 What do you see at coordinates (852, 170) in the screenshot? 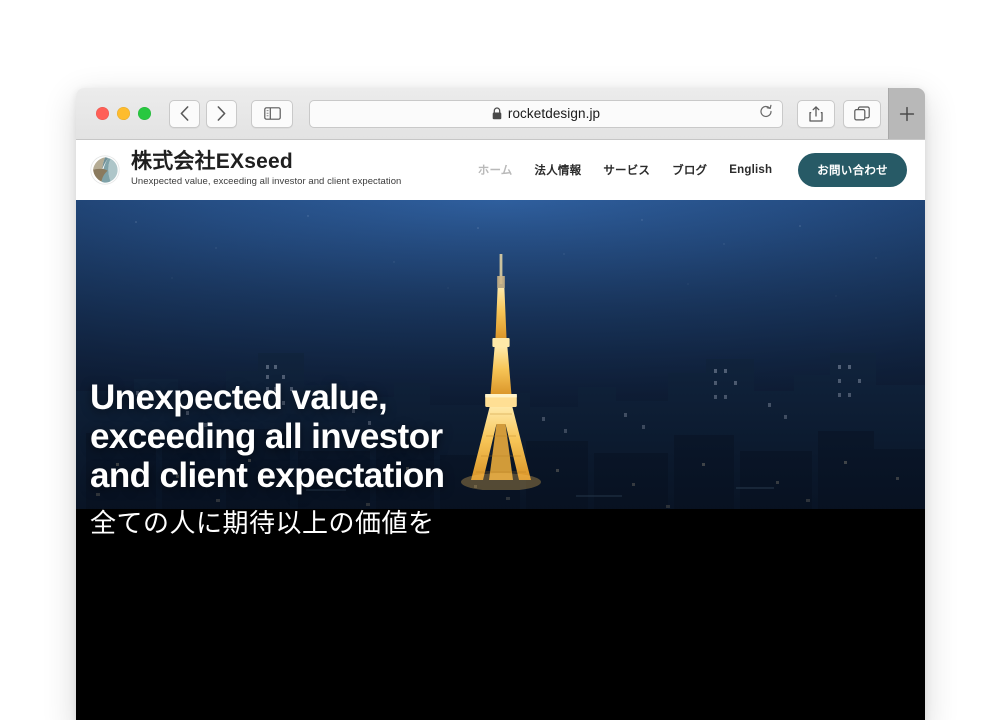
I see `contact-button: お問い合わせ` at bounding box center [852, 170].